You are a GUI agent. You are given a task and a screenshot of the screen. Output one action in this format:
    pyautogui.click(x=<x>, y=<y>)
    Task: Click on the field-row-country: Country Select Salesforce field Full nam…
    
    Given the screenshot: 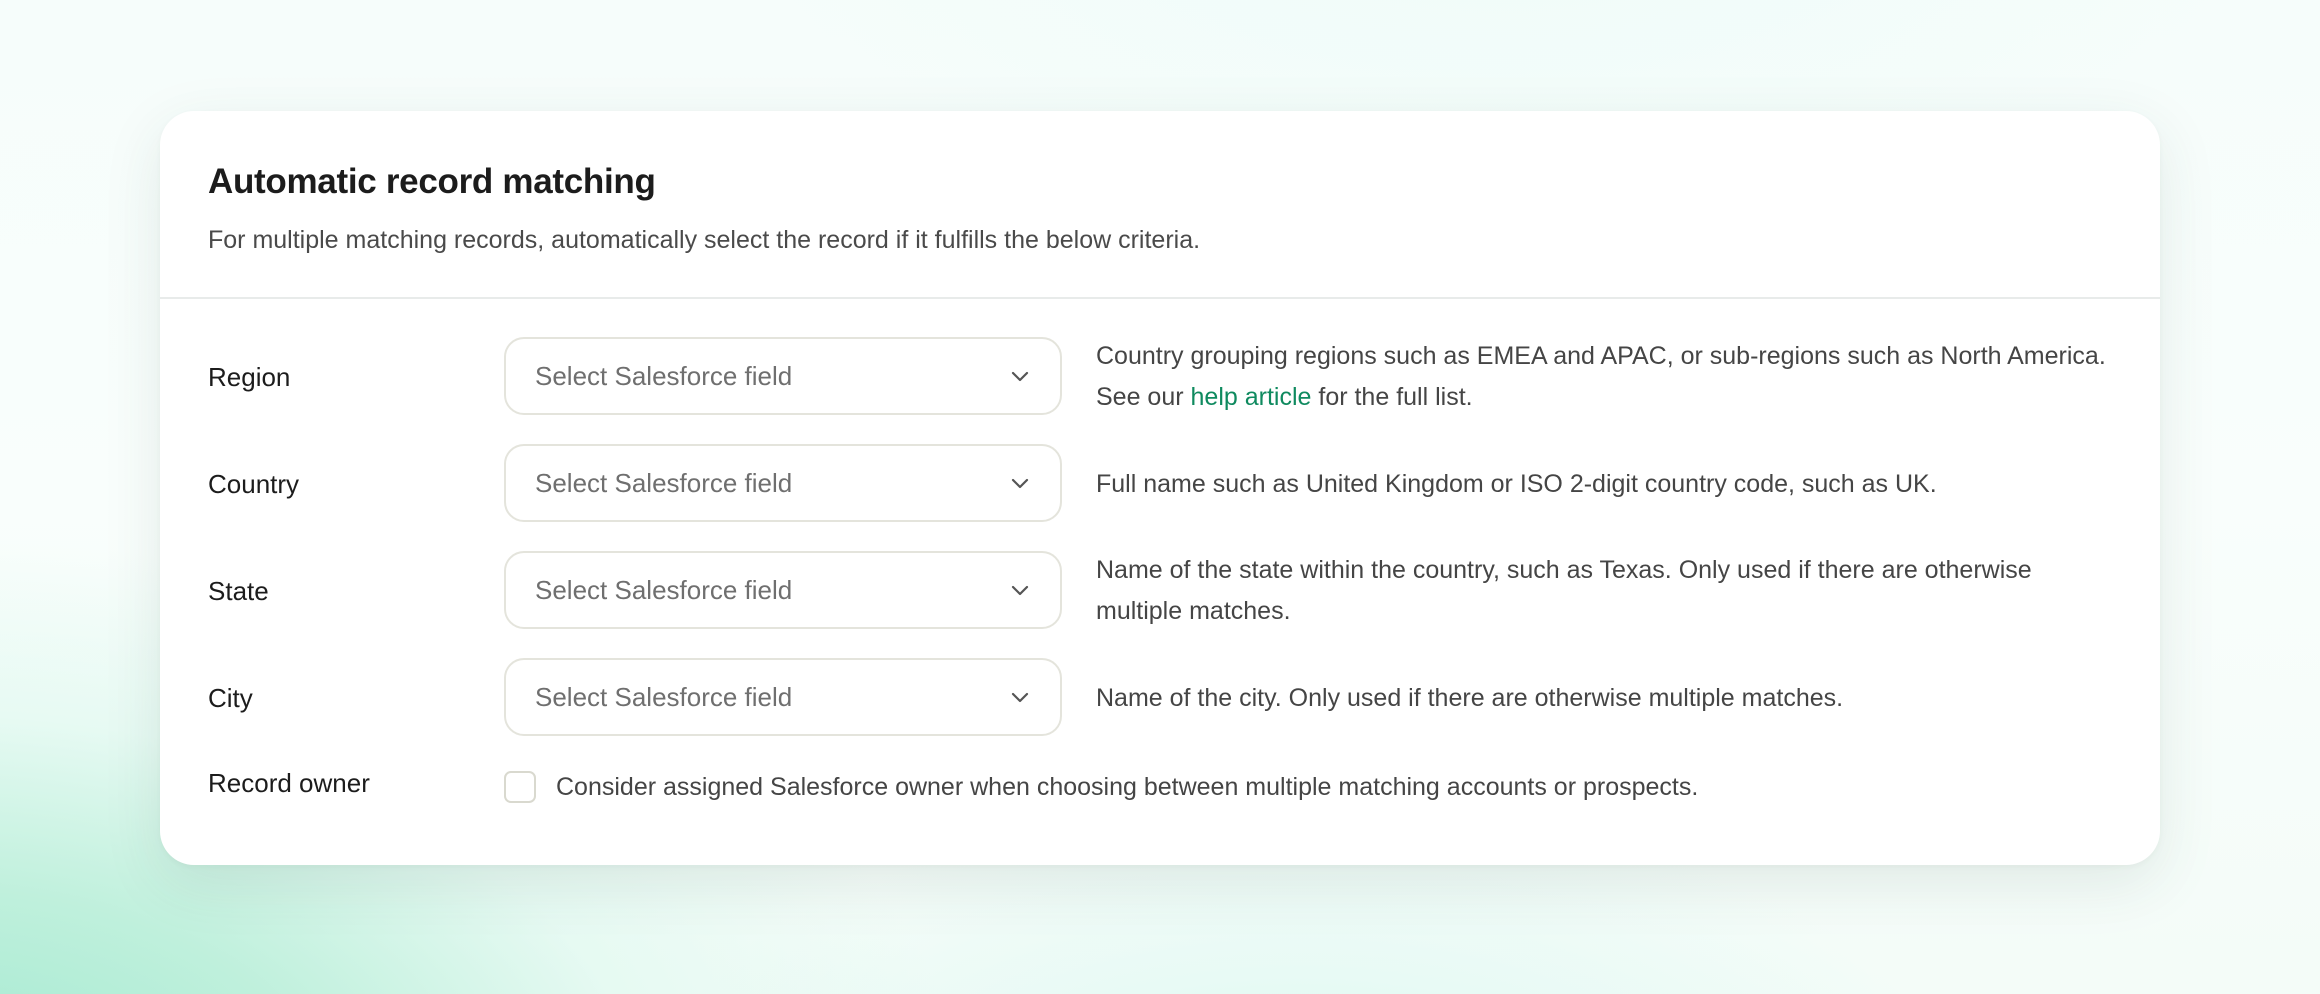 What is the action you would take?
    pyautogui.click(x=1160, y=484)
    